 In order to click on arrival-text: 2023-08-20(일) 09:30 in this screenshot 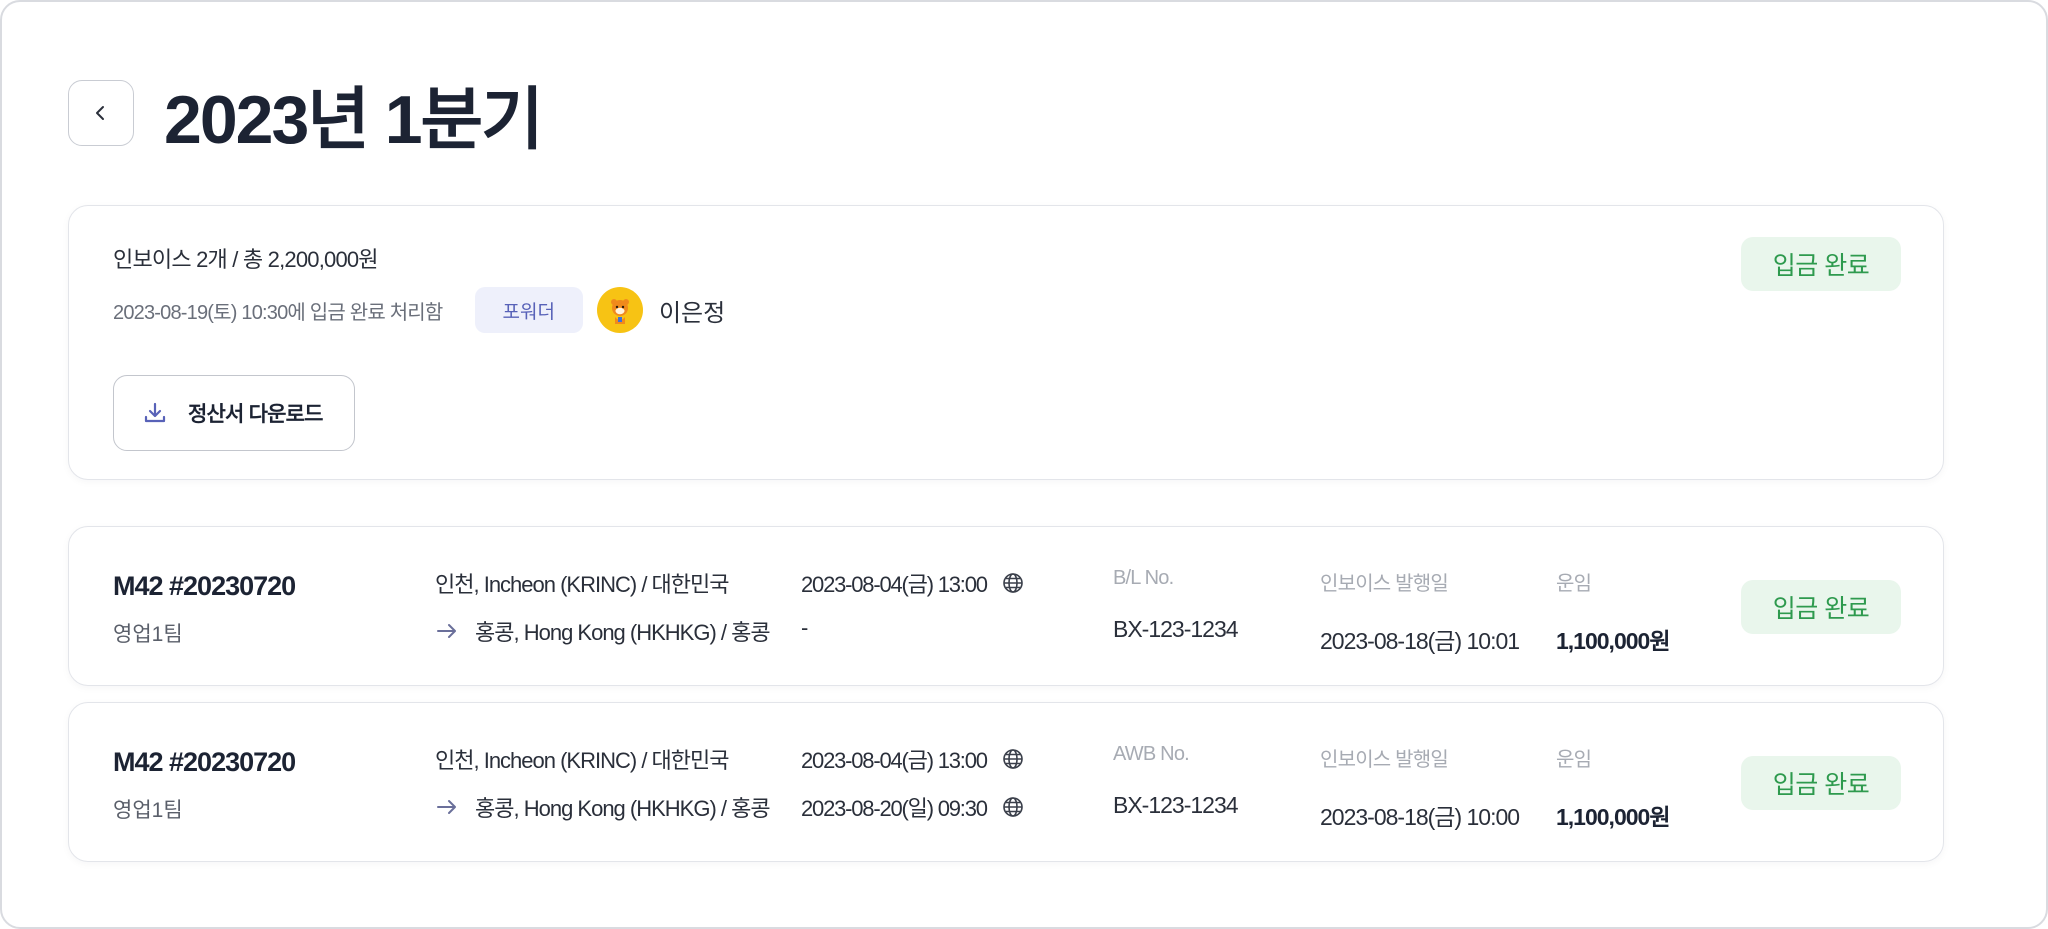, I will do `click(894, 808)`.